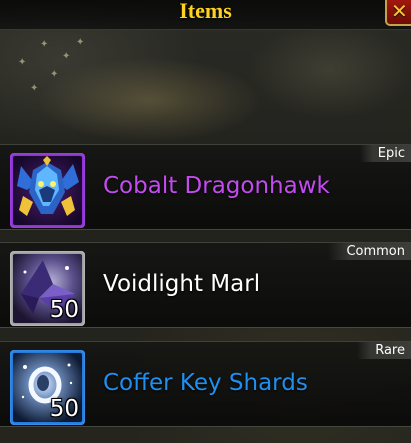 The height and width of the screenshot is (443, 411). I want to click on rarity-badge: Rare, so click(384, 350).